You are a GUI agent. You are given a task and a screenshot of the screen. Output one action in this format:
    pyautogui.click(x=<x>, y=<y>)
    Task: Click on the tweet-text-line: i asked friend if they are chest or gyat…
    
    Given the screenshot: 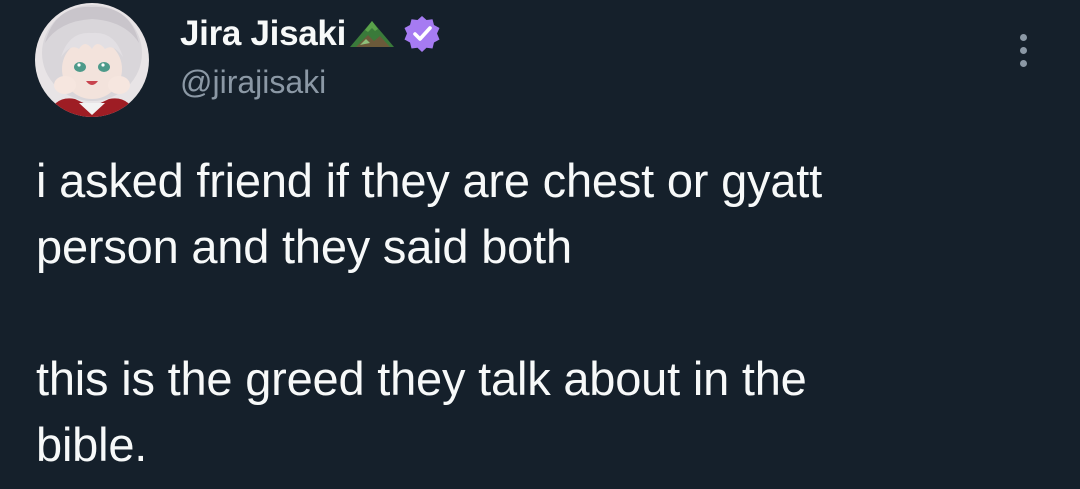 What is the action you would take?
    pyautogui.click(x=429, y=180)
    